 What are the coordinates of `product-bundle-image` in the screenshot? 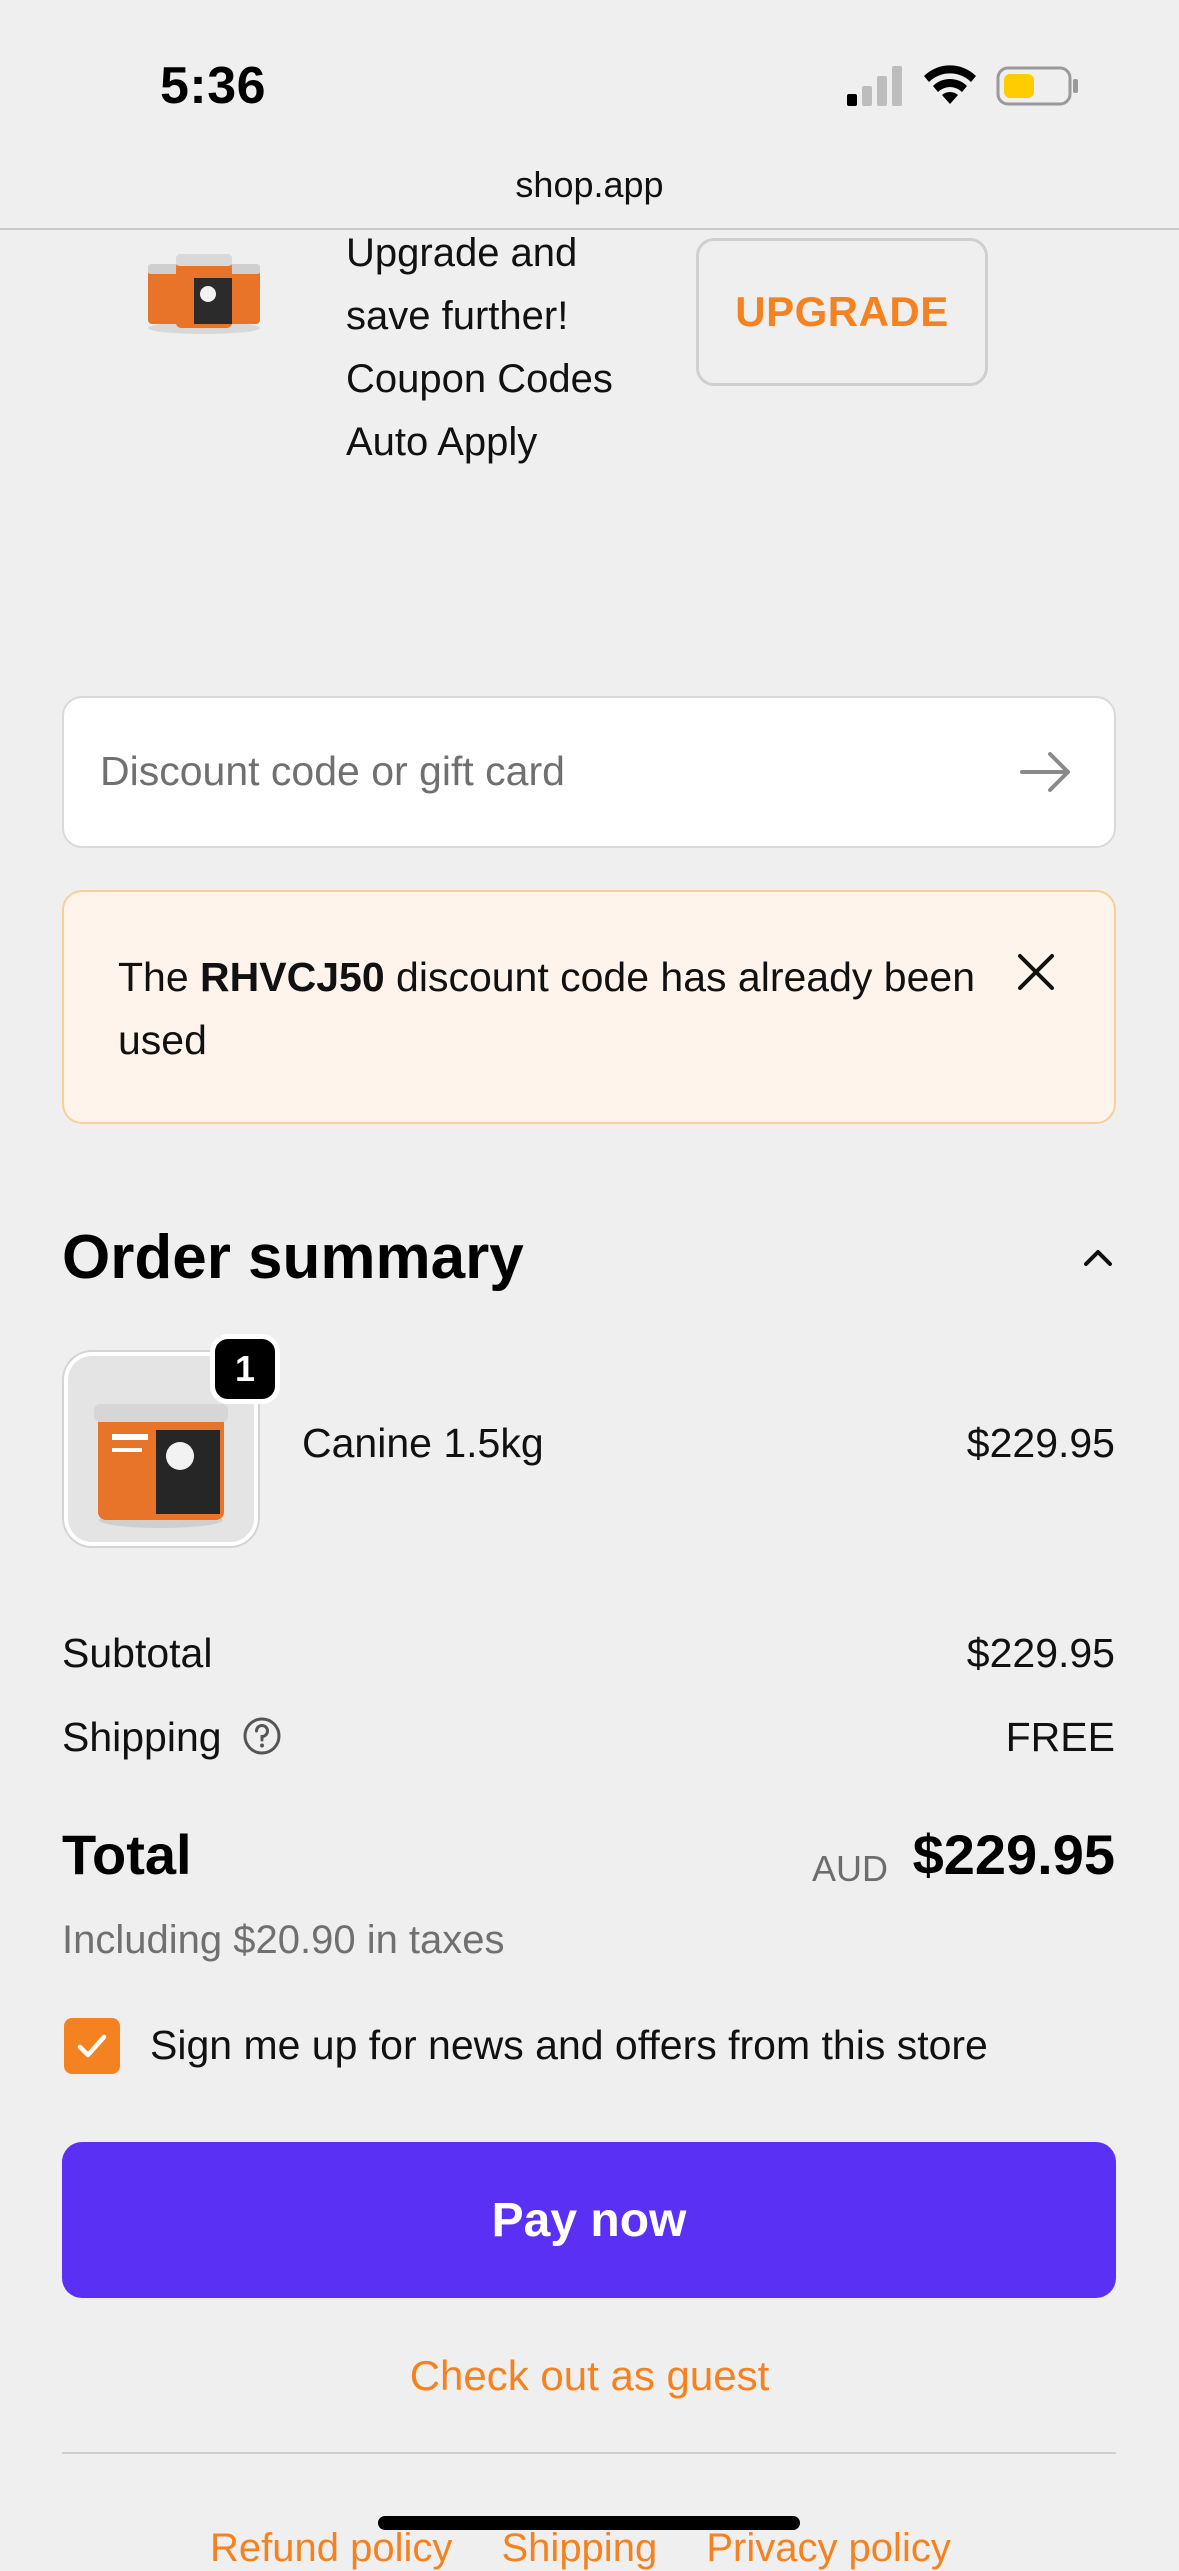 It's located at (204, 294).